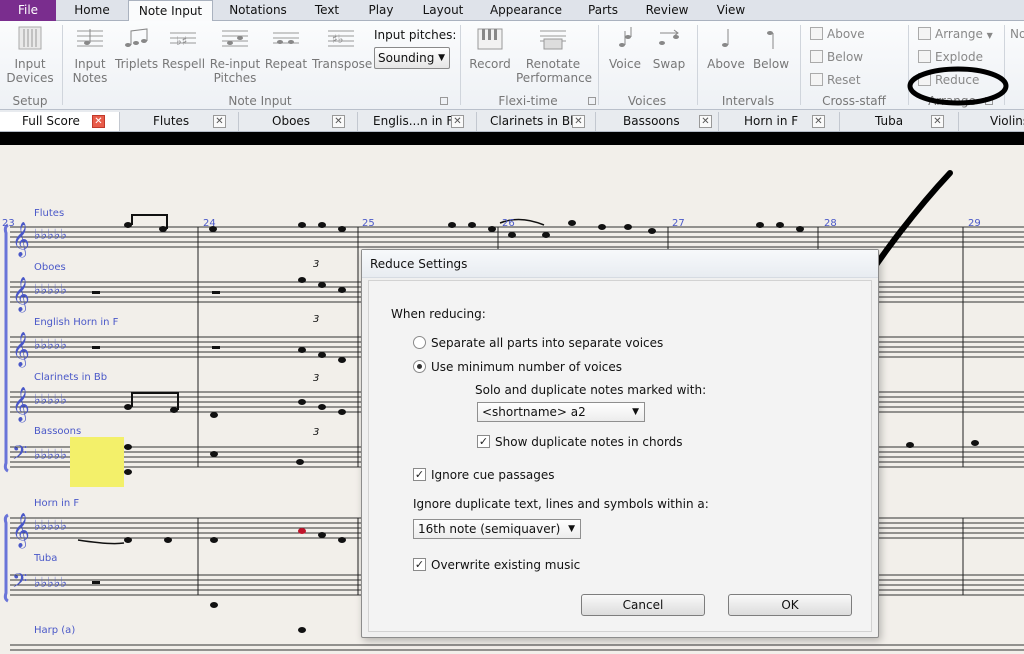 Image resolution: width=1024 pixels, height=654 pixels. Describe the element at coordinates (844, 80) in the screenshot. I see `cross-staff-reset-label: Reset` at that location.